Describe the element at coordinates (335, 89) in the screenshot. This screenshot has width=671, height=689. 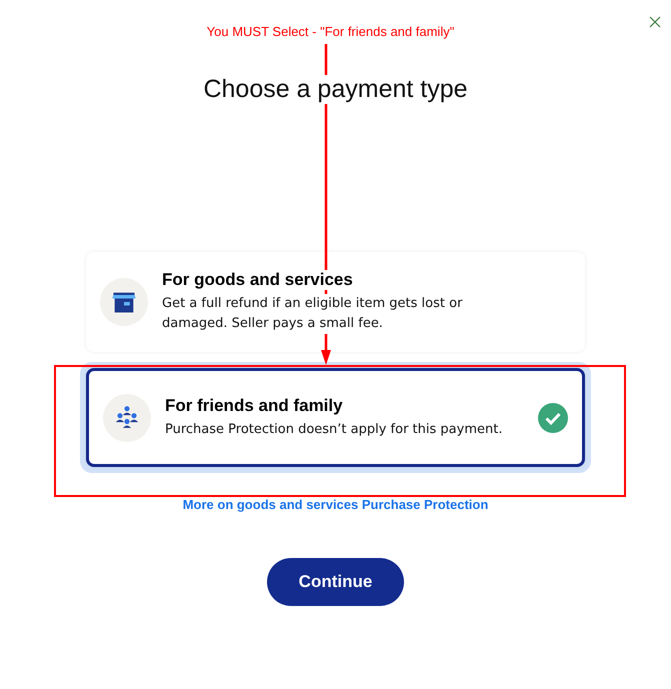
I see `page-title: Choose a payment type` at that location.